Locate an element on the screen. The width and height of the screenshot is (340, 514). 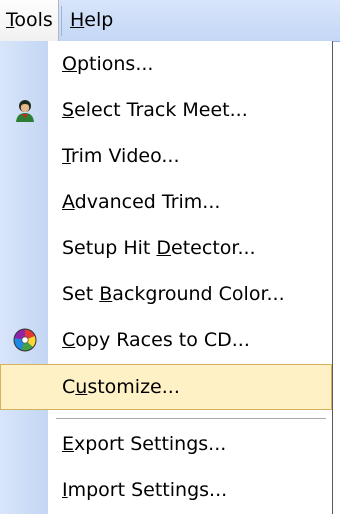
menu-help-label: Help is located at coordinates (92, 20).